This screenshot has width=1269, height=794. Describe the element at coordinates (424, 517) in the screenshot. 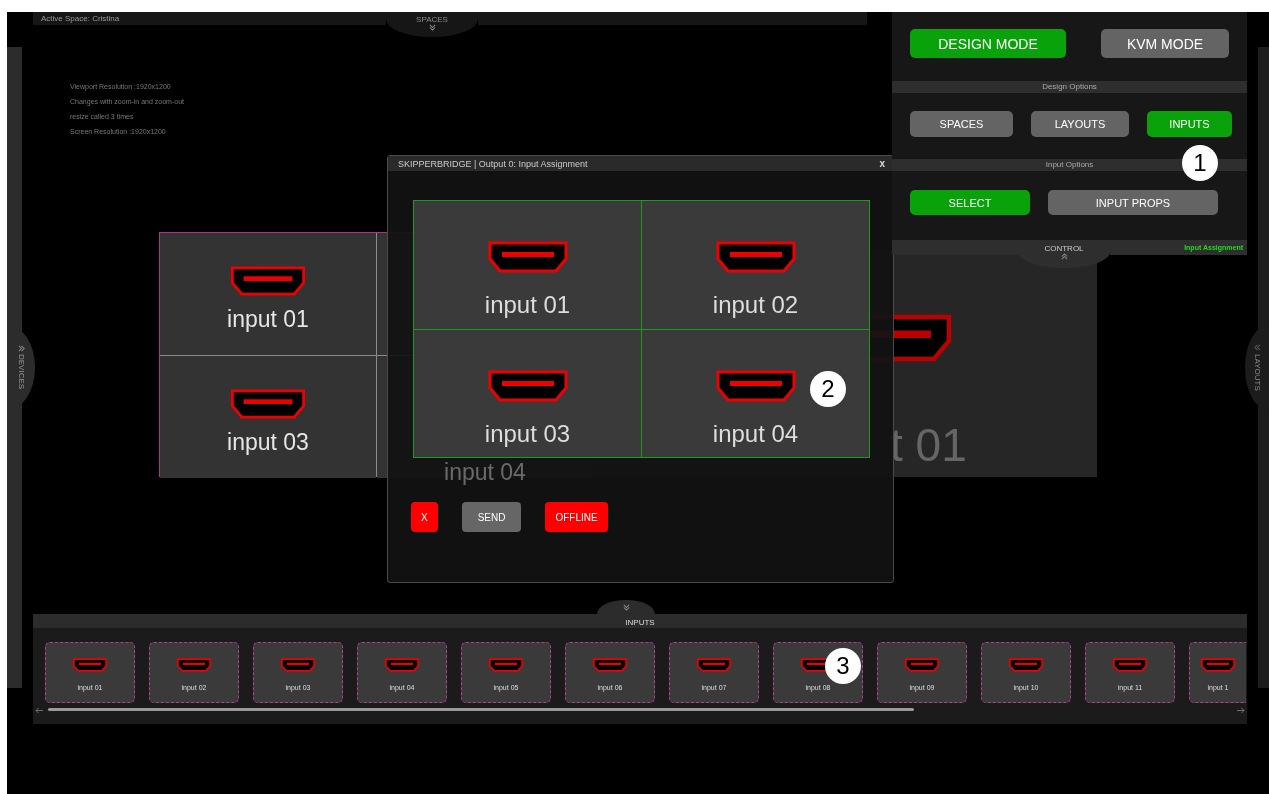

I see `dialog-button: X` at that location.